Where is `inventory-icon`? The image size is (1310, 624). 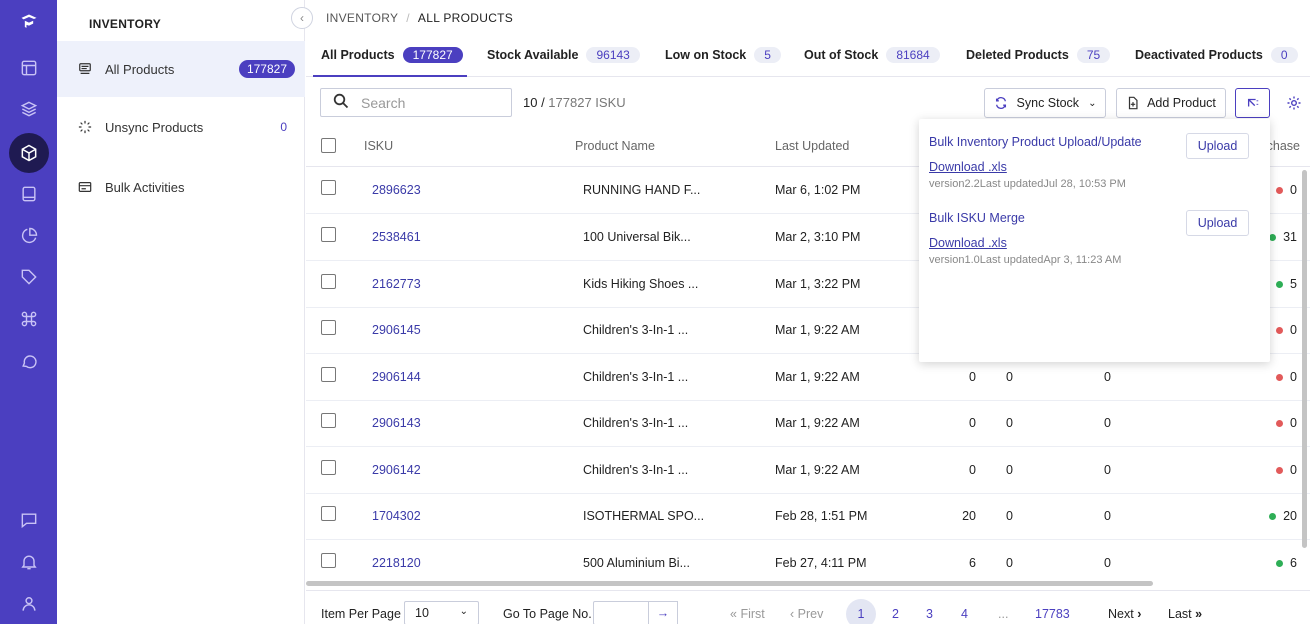 inventory-icon is located at coordinates (28, 153).